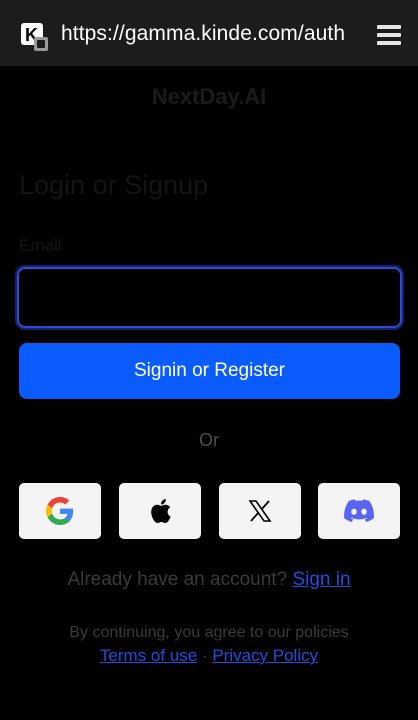 The image size is (418, 720). What do you see at coordinates (40, 245) in the screenshot?
I see `email-label: Email` at bounding box center [40, 245].